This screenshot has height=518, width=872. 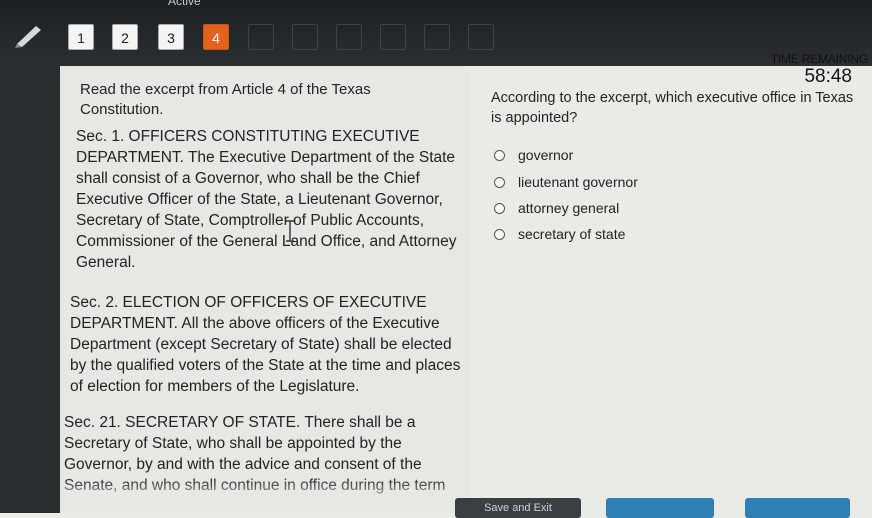 I want to click on choice-label: secretary of state, so click(x=572, y=234).